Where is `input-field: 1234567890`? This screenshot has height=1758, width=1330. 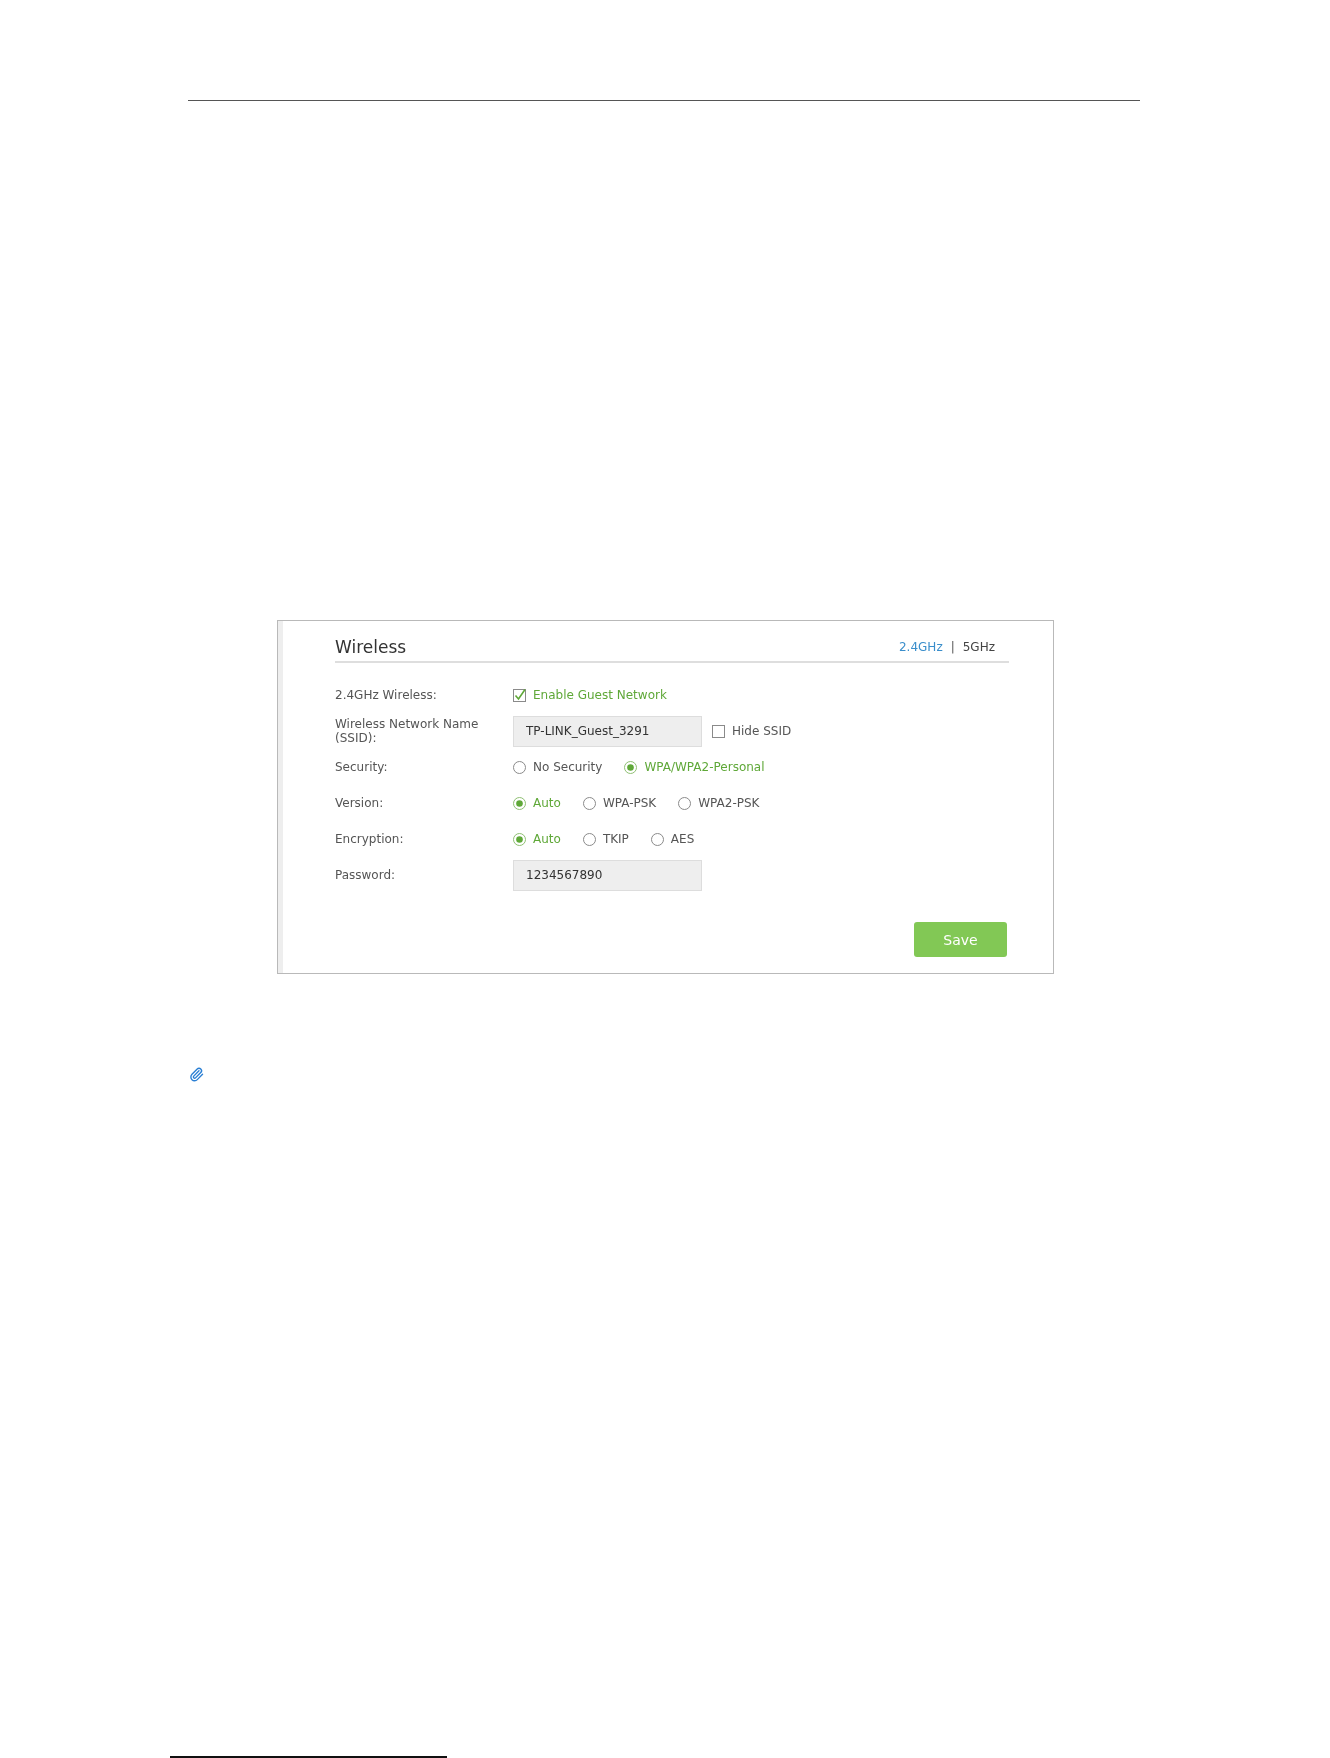
input-field: 1234567890 is located at coordinates (607, 875).